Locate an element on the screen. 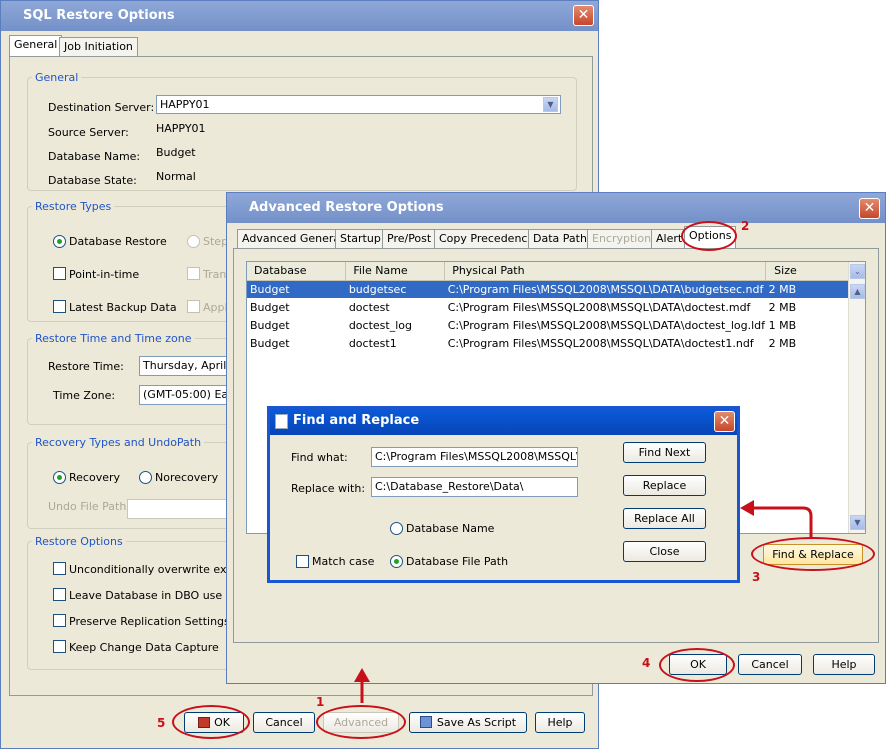  arrowhead-up is located at coordinates (362, 675).